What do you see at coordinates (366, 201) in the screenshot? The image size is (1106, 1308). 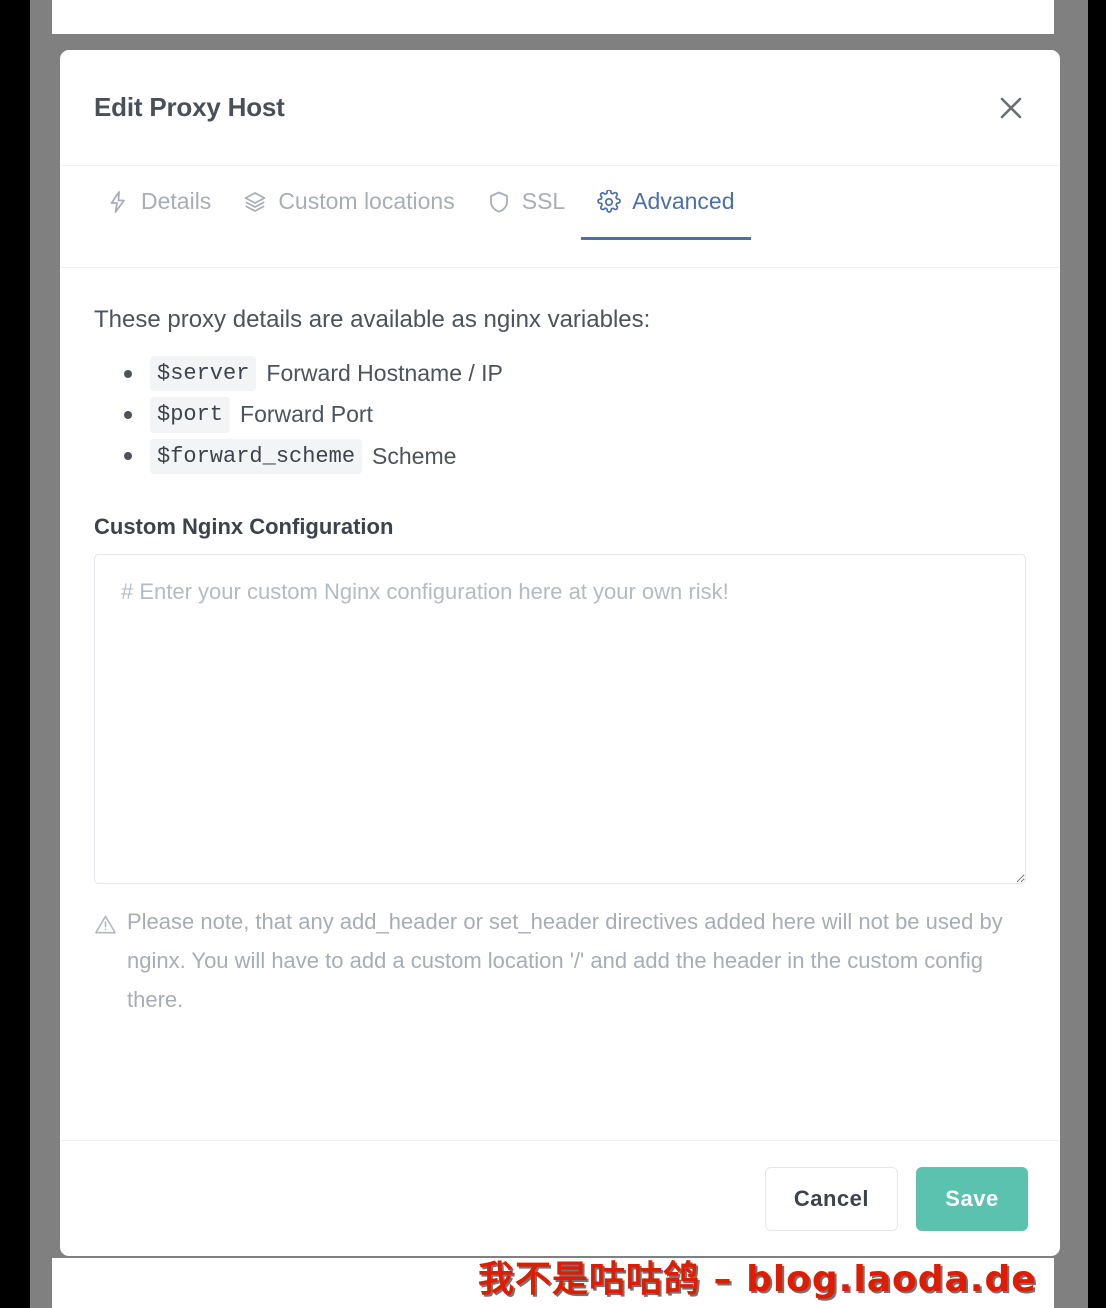 I see `tab-label: Custom locations` at bounding box center [366, 201].